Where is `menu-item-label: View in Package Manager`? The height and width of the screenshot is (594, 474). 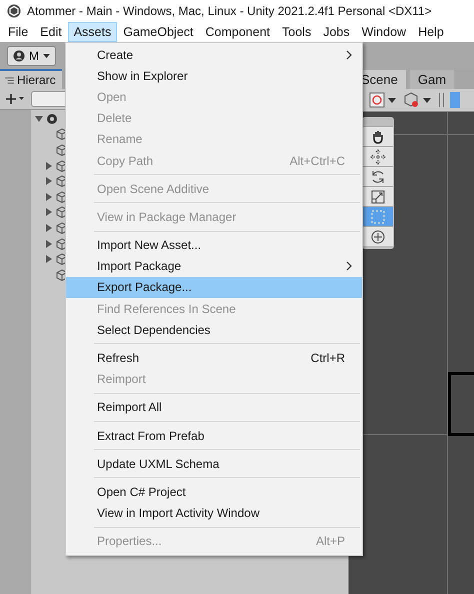 menu-item-label: View in Package Manager is located at coordinates (166, 217).